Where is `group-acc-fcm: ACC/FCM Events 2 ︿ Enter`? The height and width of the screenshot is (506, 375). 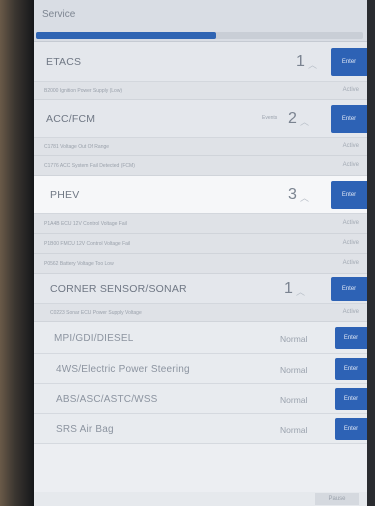 group-acc-fcm: ACC/FCM Events 2 ︿ Enter is located at coordinates (200, 119).